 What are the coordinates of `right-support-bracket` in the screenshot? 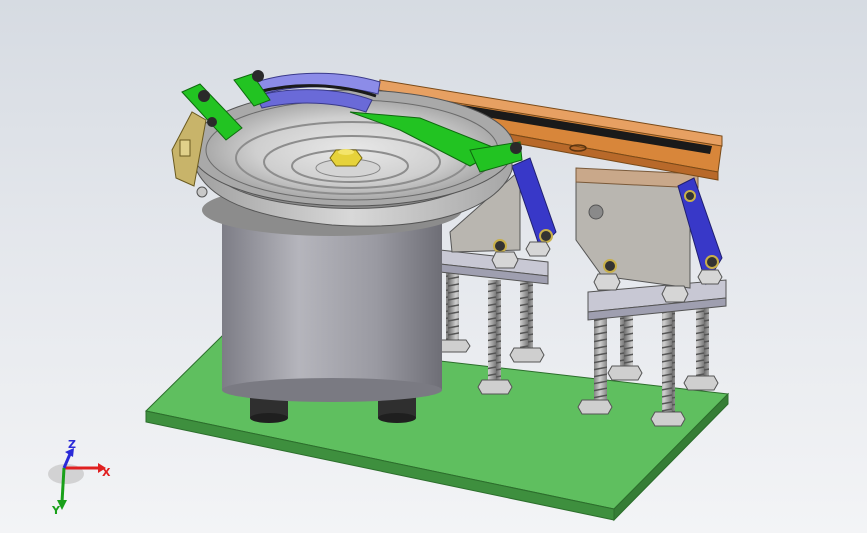 It's located at (651, 244).